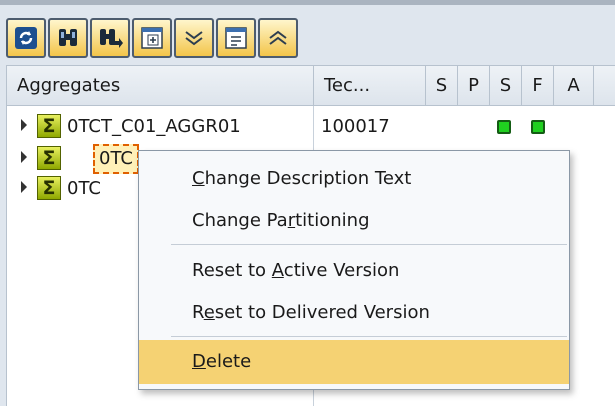 This screenshot has width=615, height=406. I want to click on menu-item-reset-active: Reset to Active Version, so click(354, 271).